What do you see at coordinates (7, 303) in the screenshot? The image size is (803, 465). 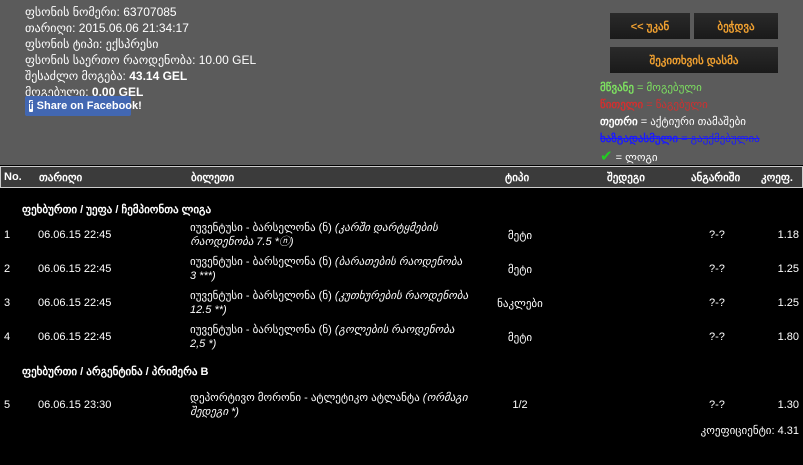 I see `row-no: 3` at bounding box center [7, 303].